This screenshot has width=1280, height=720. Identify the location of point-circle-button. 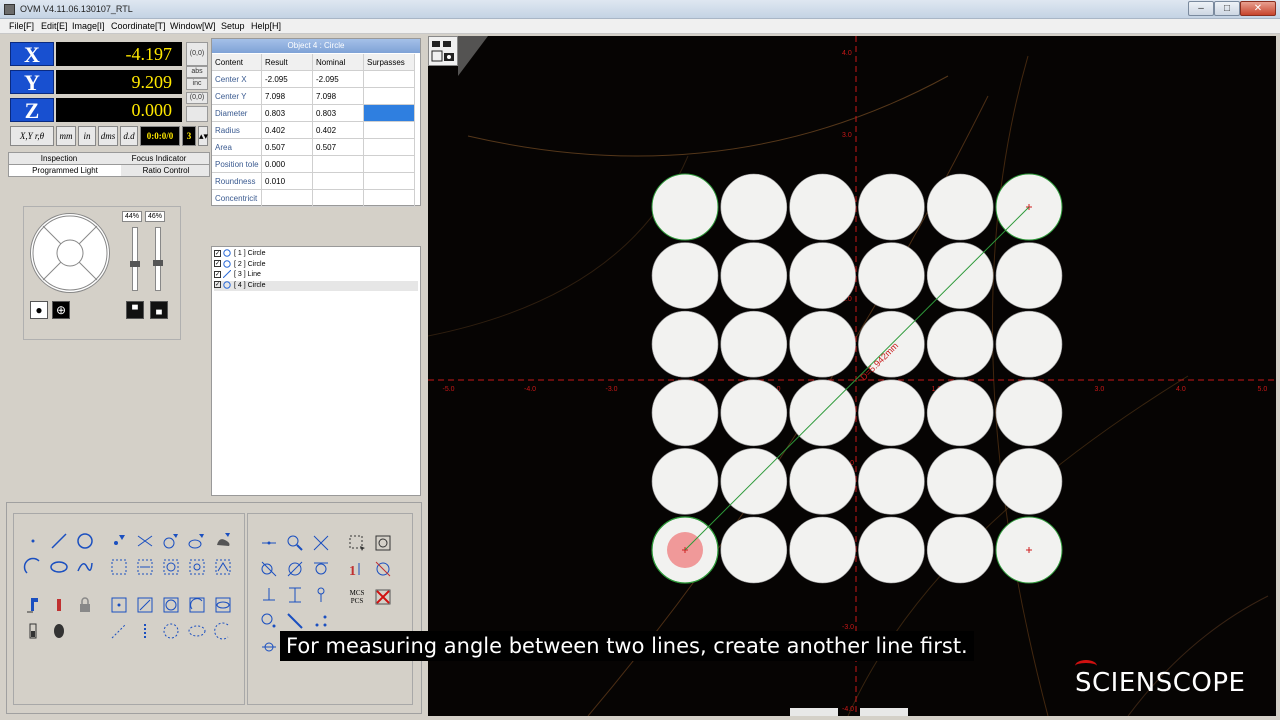
(269, 621).